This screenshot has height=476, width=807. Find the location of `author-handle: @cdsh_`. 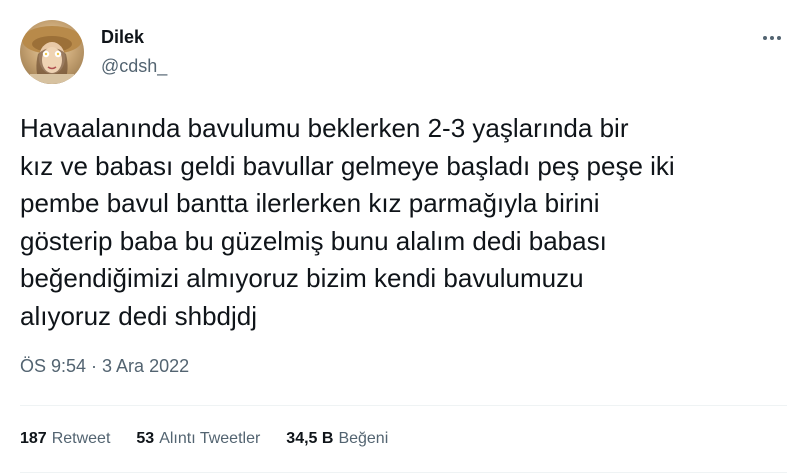

author-handle: @cdsh_ is located at coordinates (134, 66).